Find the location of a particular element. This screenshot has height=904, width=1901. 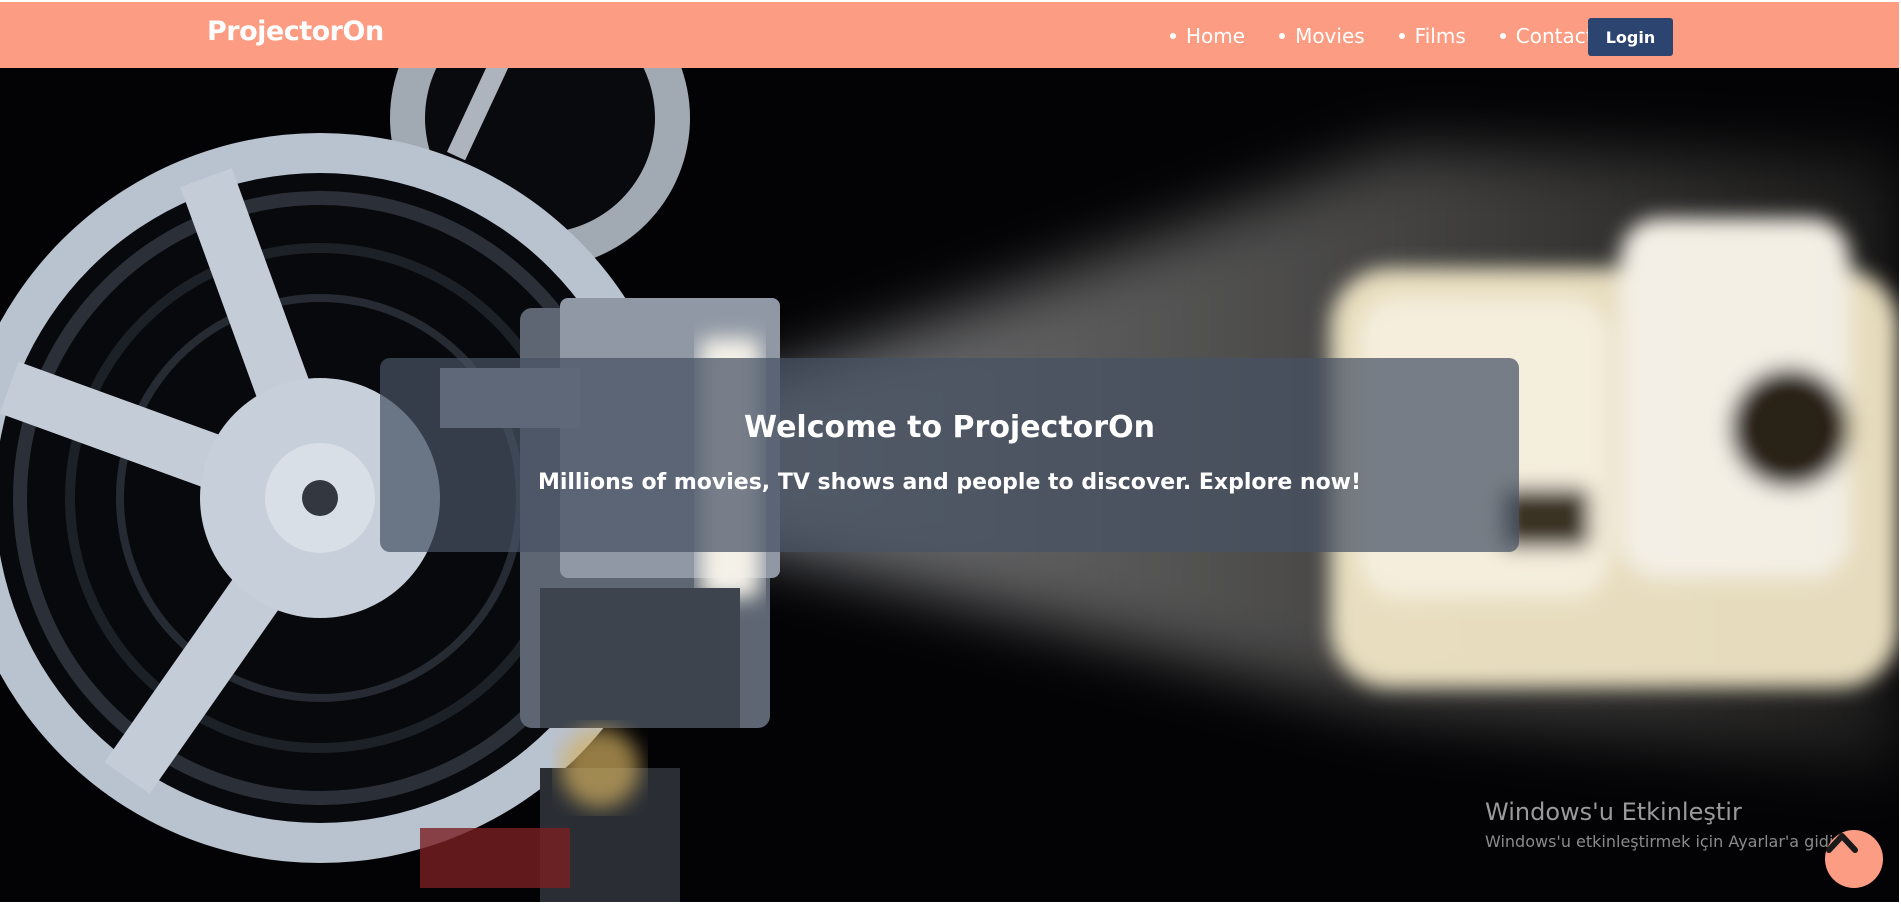

chevron-up-icon is located at coordinates (1842, 843).